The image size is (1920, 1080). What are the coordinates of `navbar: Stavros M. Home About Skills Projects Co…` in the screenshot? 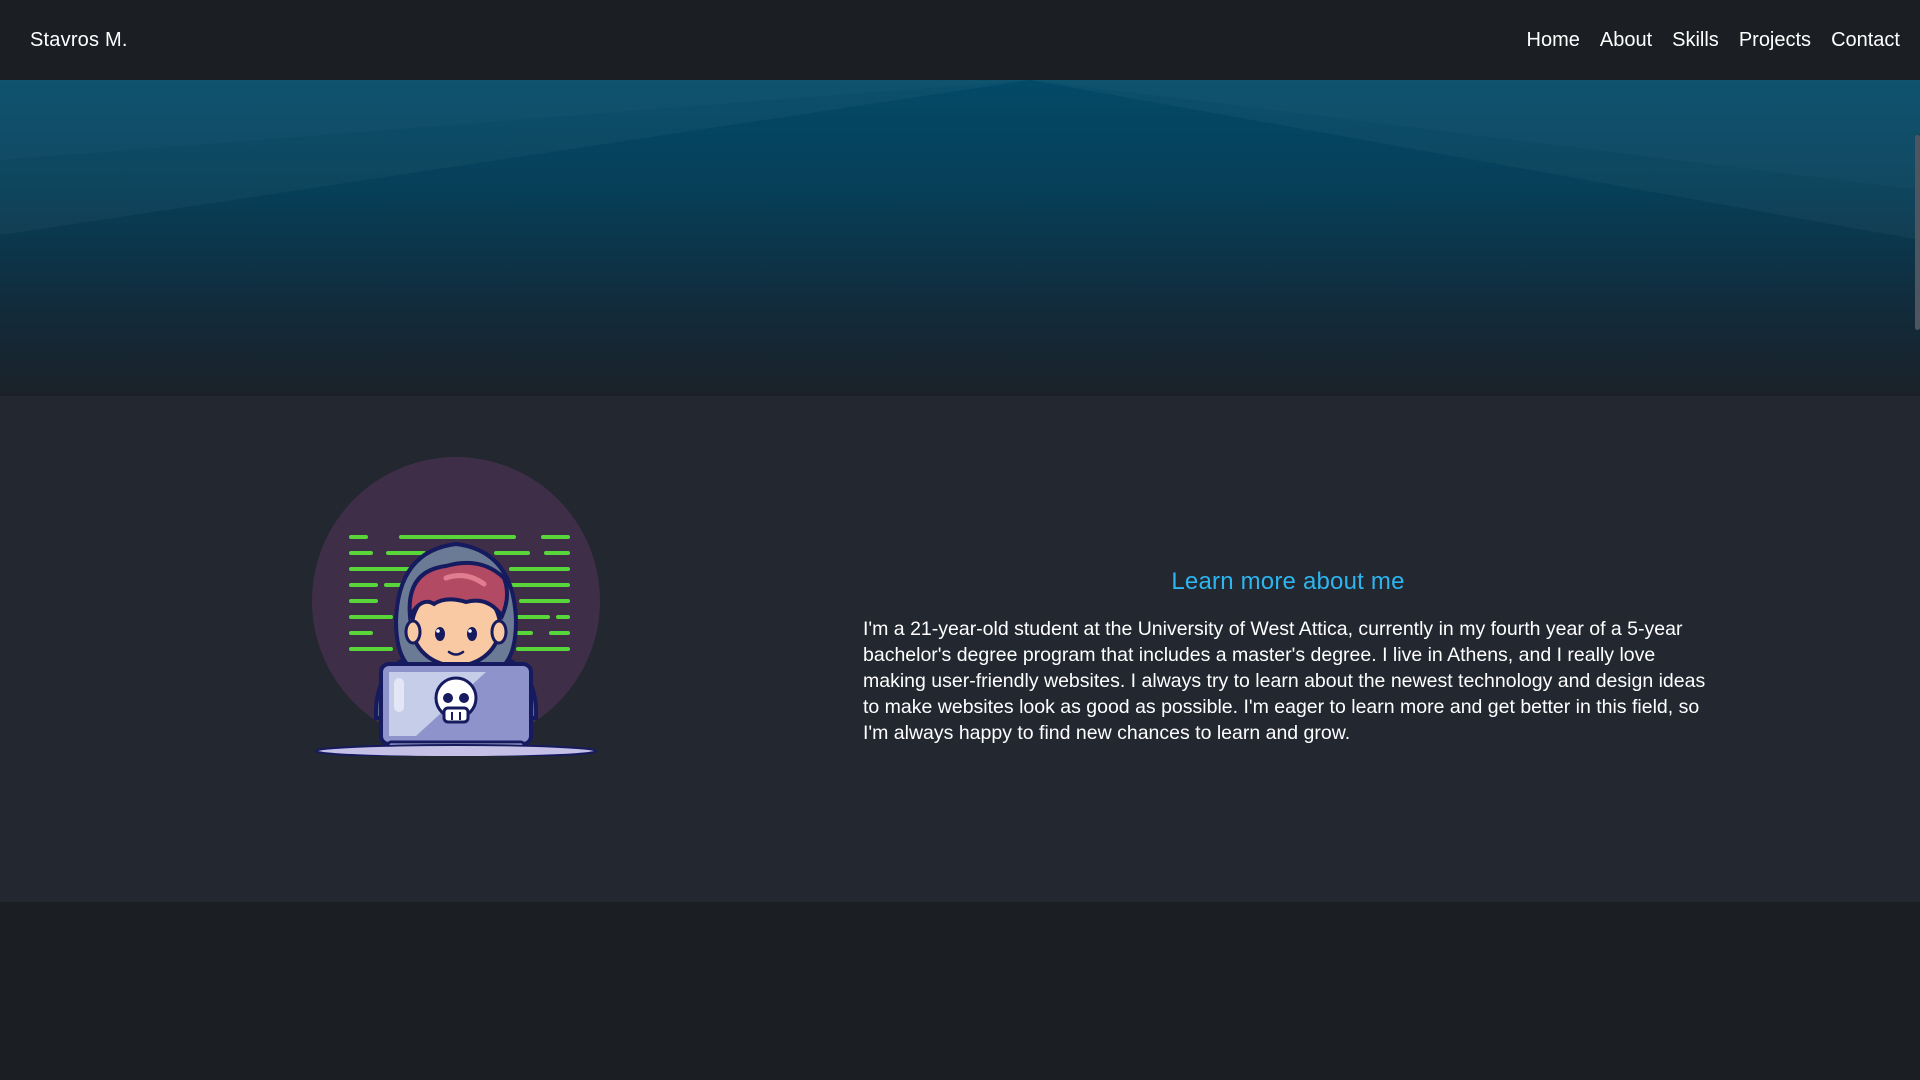 It's located at (960, 40).